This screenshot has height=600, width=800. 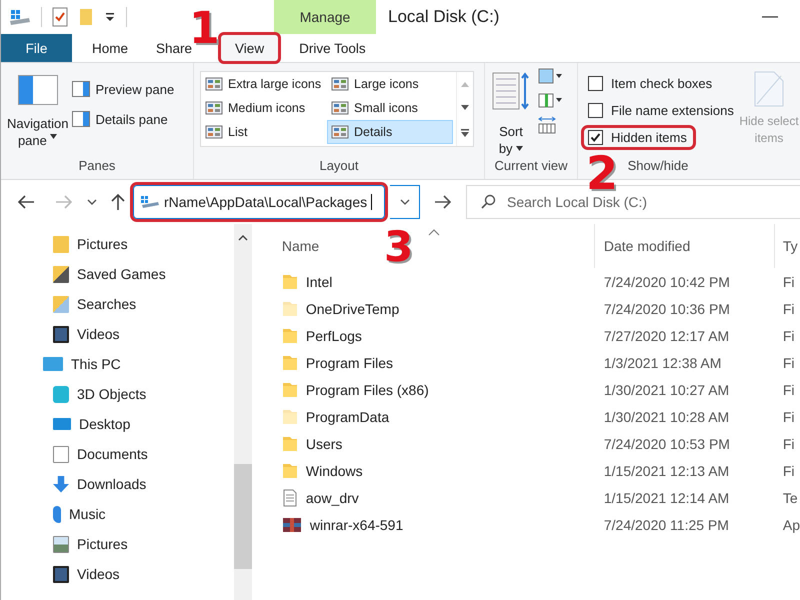 What do you see at coordinates (547, 125) in the screenshot?
I see `size-columns-icon` at bounding box center [547, 125].